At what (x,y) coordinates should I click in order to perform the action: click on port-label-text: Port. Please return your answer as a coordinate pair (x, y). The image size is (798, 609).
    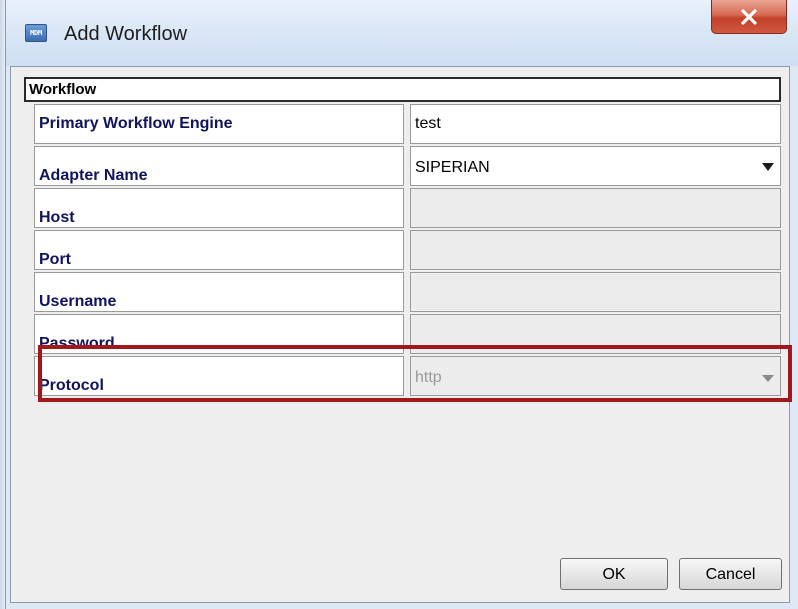
    Looking at the image, I should click on (55, 259).